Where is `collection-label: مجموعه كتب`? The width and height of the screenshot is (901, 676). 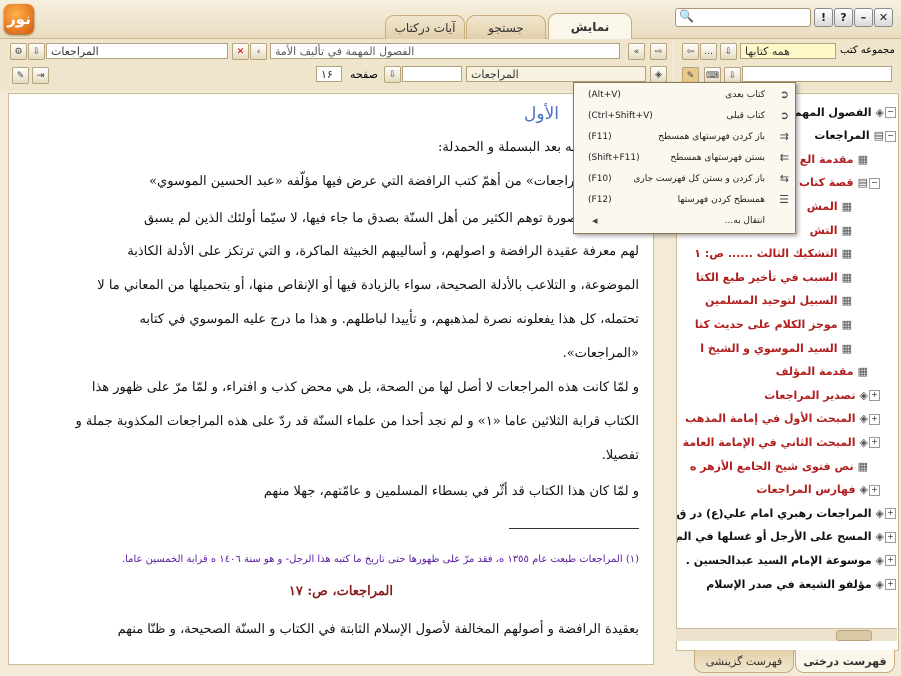
collection-label: مجموعه كتب is located at coordinates (867, 50).